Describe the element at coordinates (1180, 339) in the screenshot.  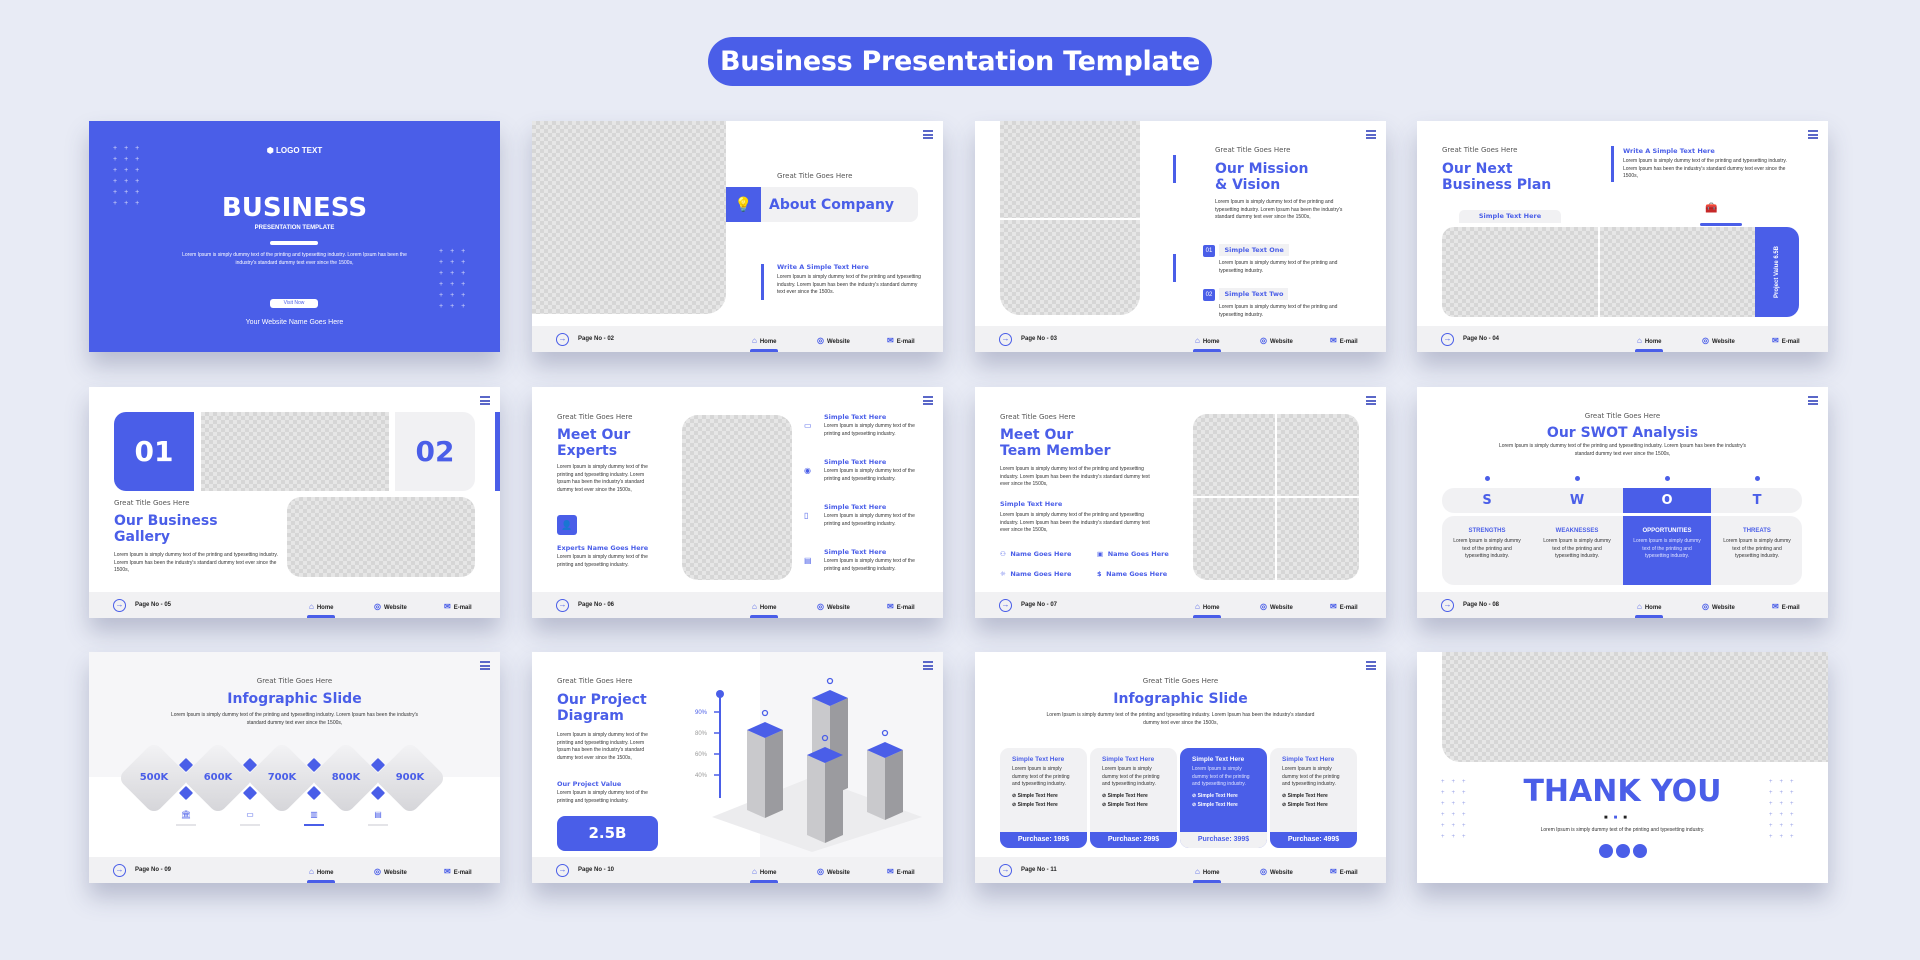
I see `footer: → Page No - 03 ⌂ Home ◎ Website ✉ E-mail` at that location.